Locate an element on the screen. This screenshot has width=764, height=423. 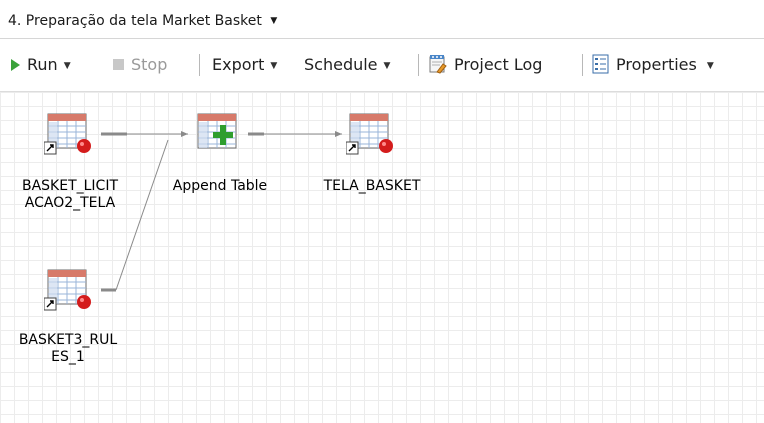
run-button: Run ▼ is located at coordinates (41, 65).